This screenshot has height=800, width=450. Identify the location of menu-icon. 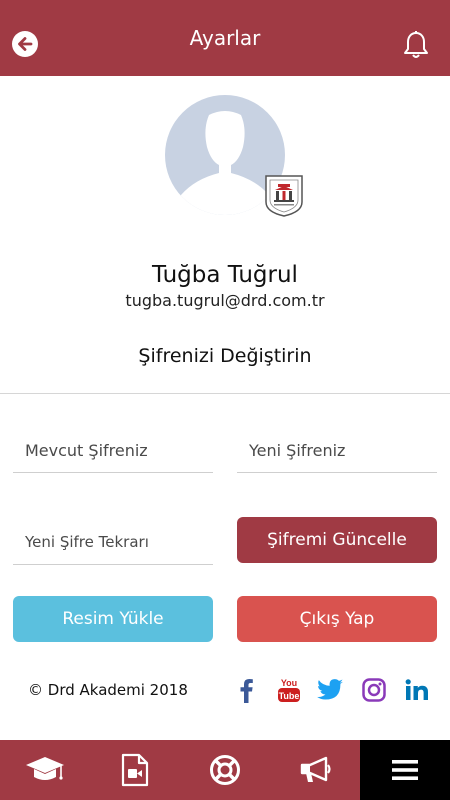
(405, 770).